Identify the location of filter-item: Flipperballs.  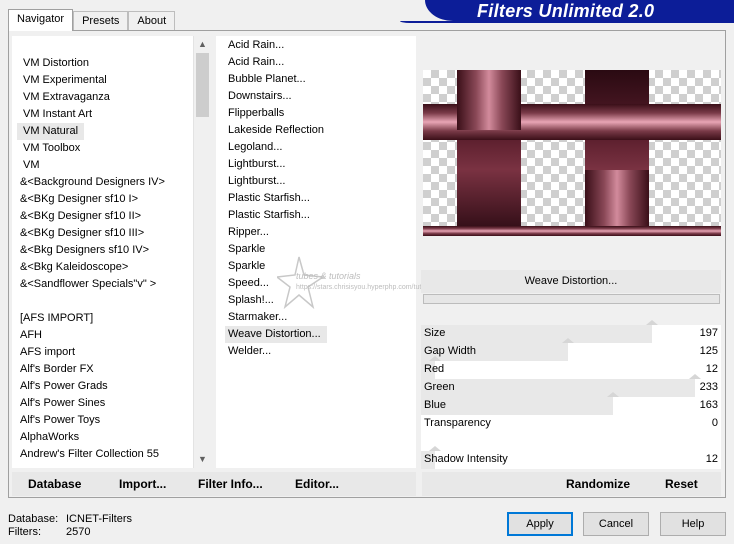
(256, 113).